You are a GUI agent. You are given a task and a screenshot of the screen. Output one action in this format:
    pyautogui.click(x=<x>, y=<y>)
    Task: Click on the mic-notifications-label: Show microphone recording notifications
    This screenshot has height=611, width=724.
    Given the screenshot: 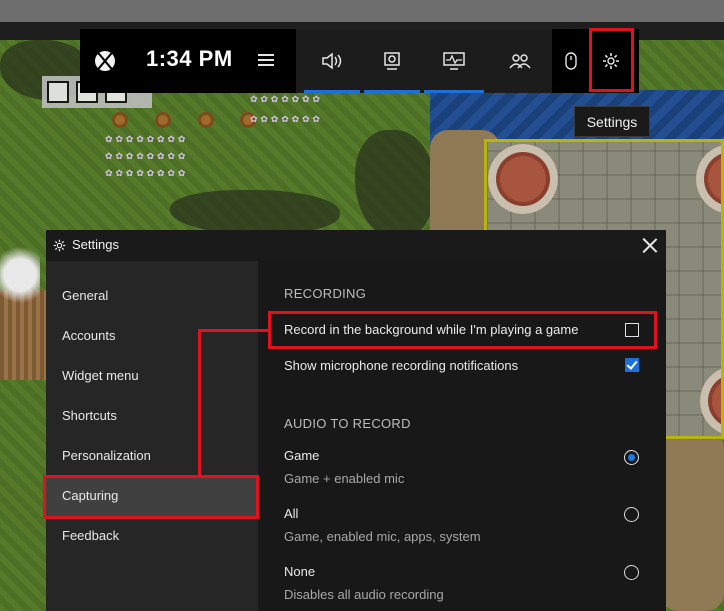 What is the action you would take?
    pyautogui.click(x=401, y=365)
    